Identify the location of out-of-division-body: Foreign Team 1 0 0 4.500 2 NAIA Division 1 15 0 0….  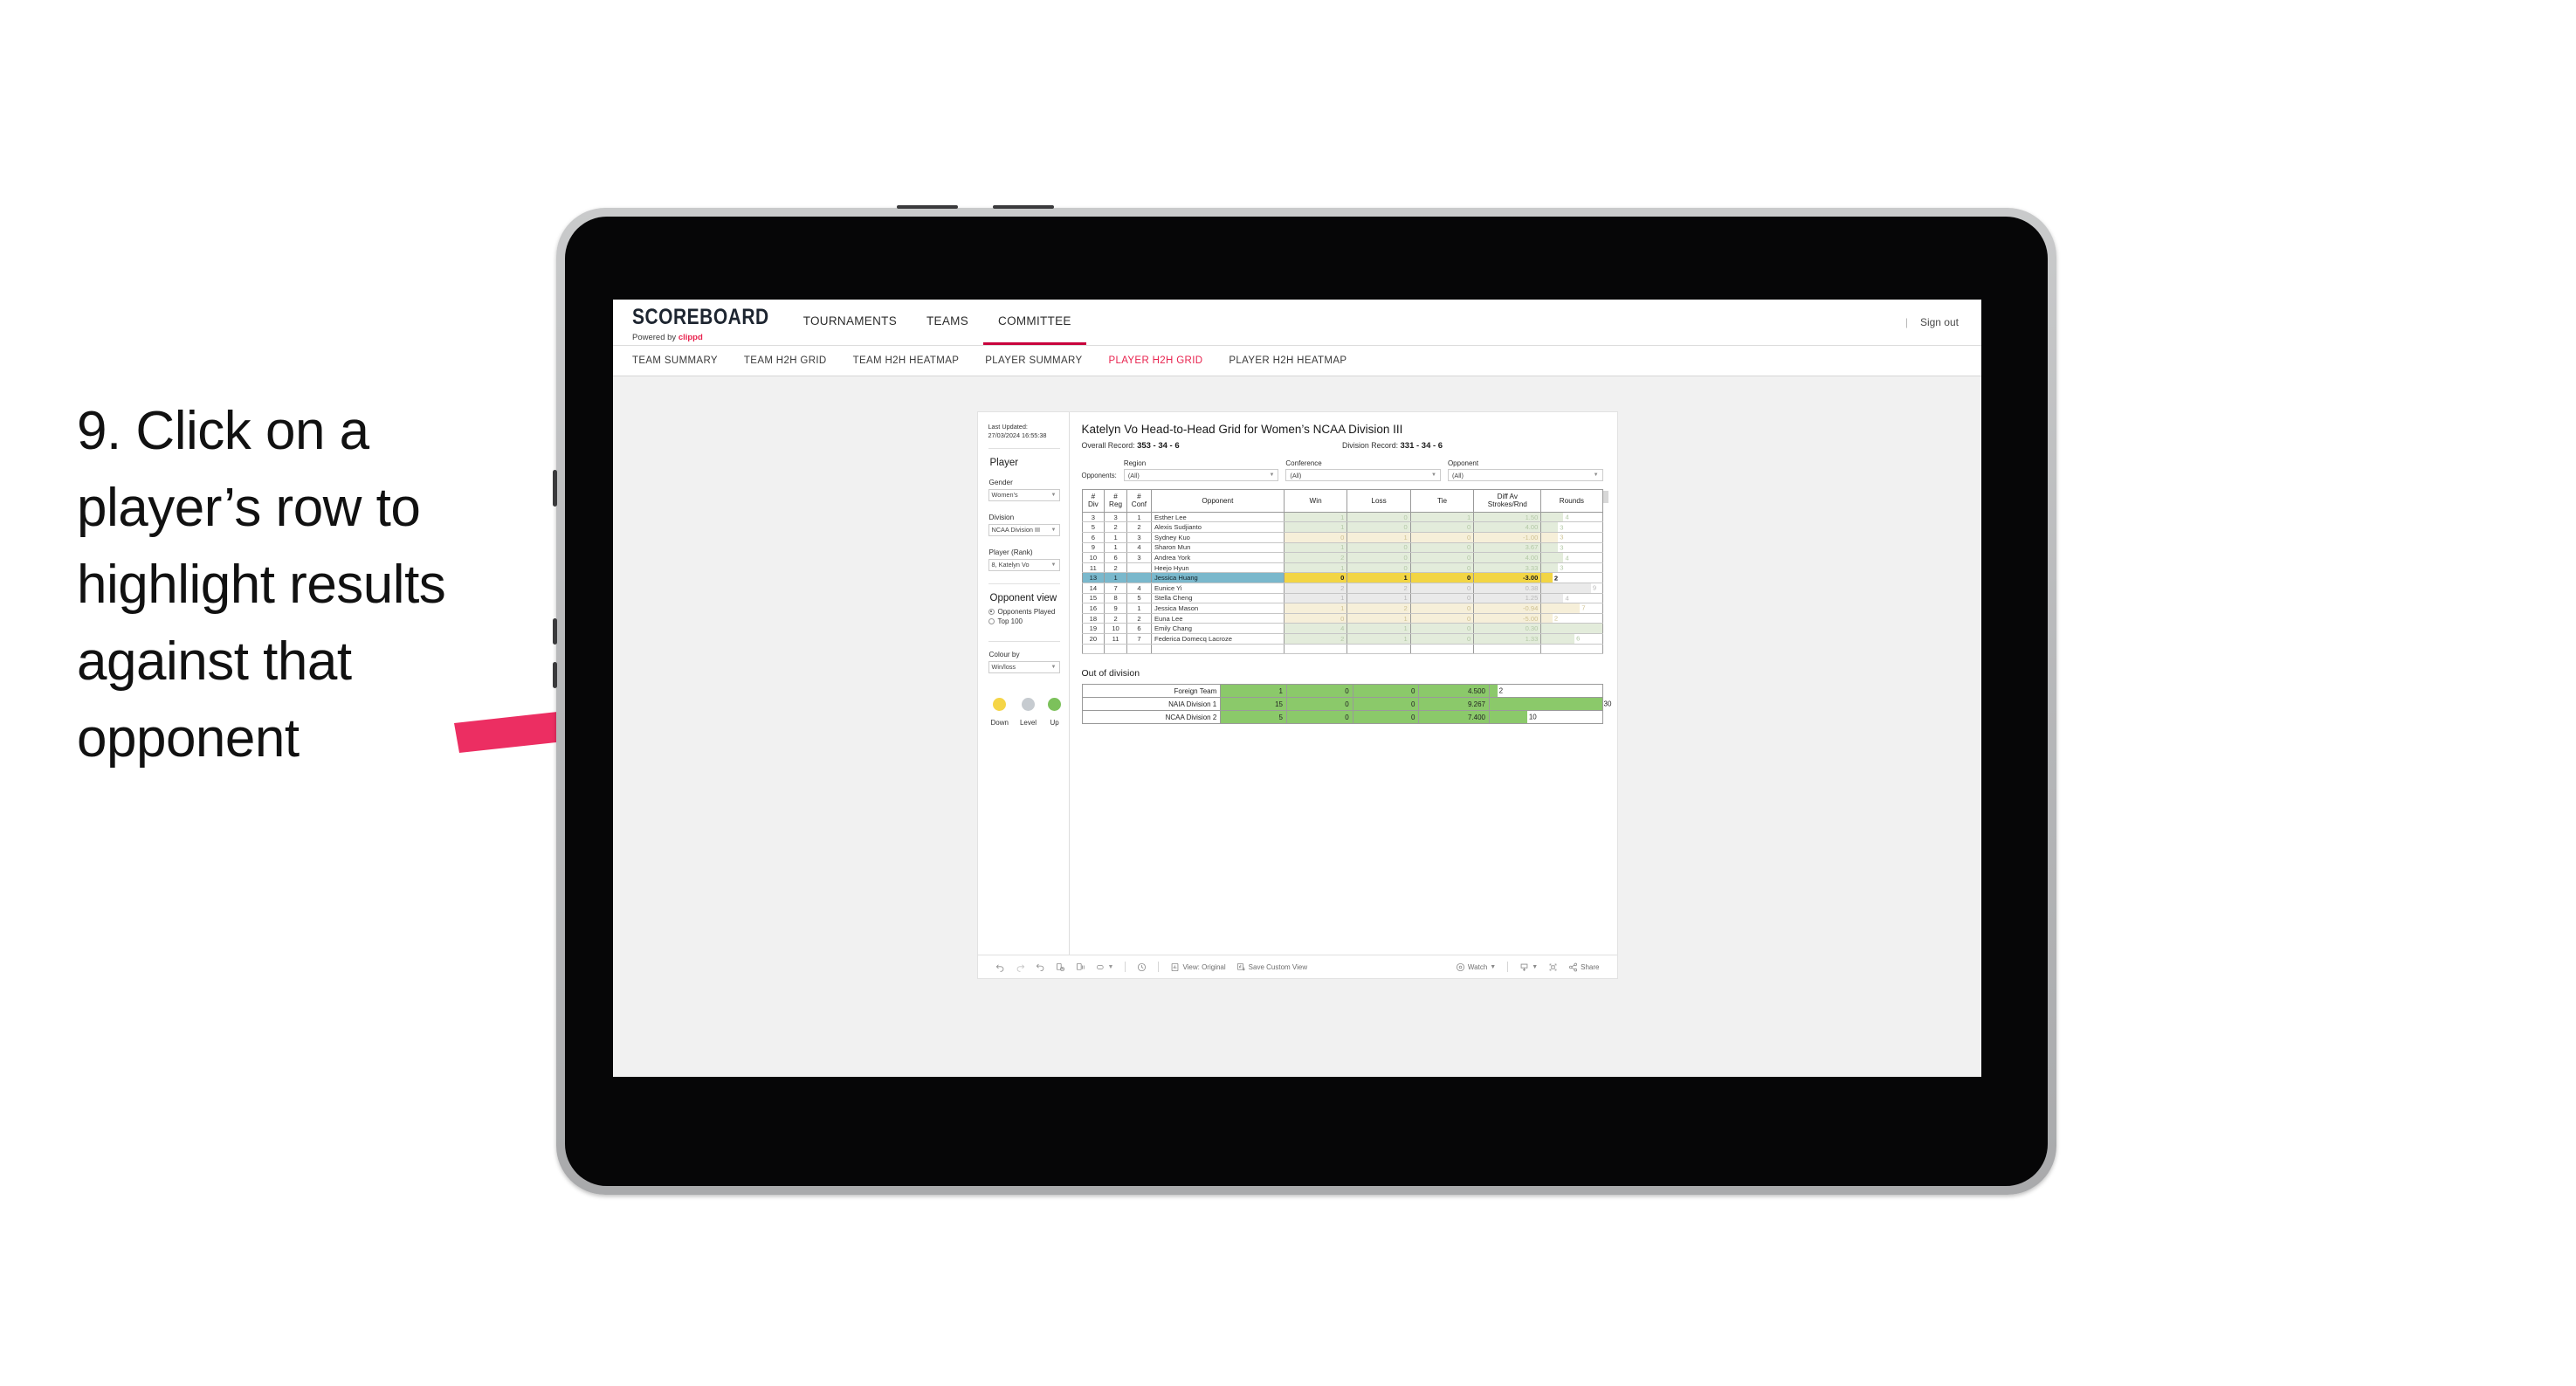
(1346, 704).